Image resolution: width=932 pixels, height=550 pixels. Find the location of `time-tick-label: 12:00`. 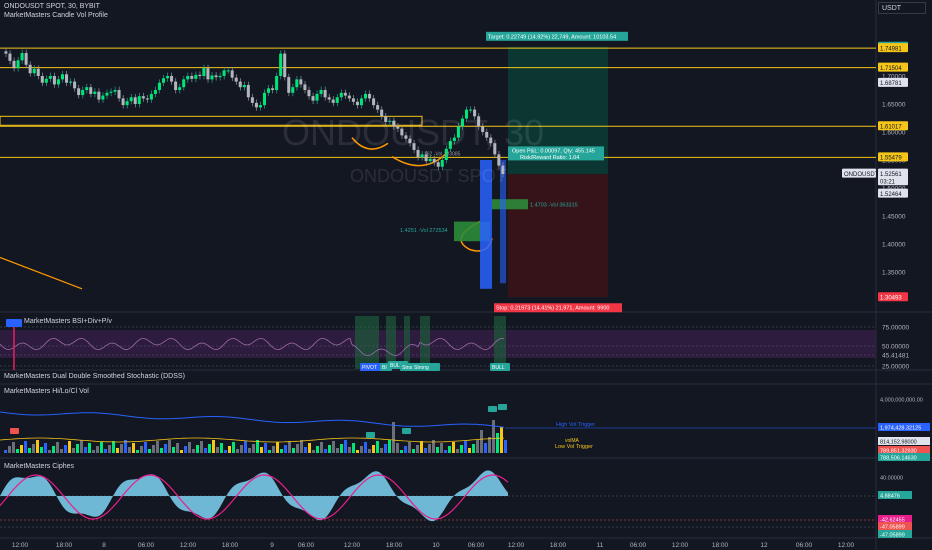

time-tick-label: 12:00 is located at coordinates (846, 545).